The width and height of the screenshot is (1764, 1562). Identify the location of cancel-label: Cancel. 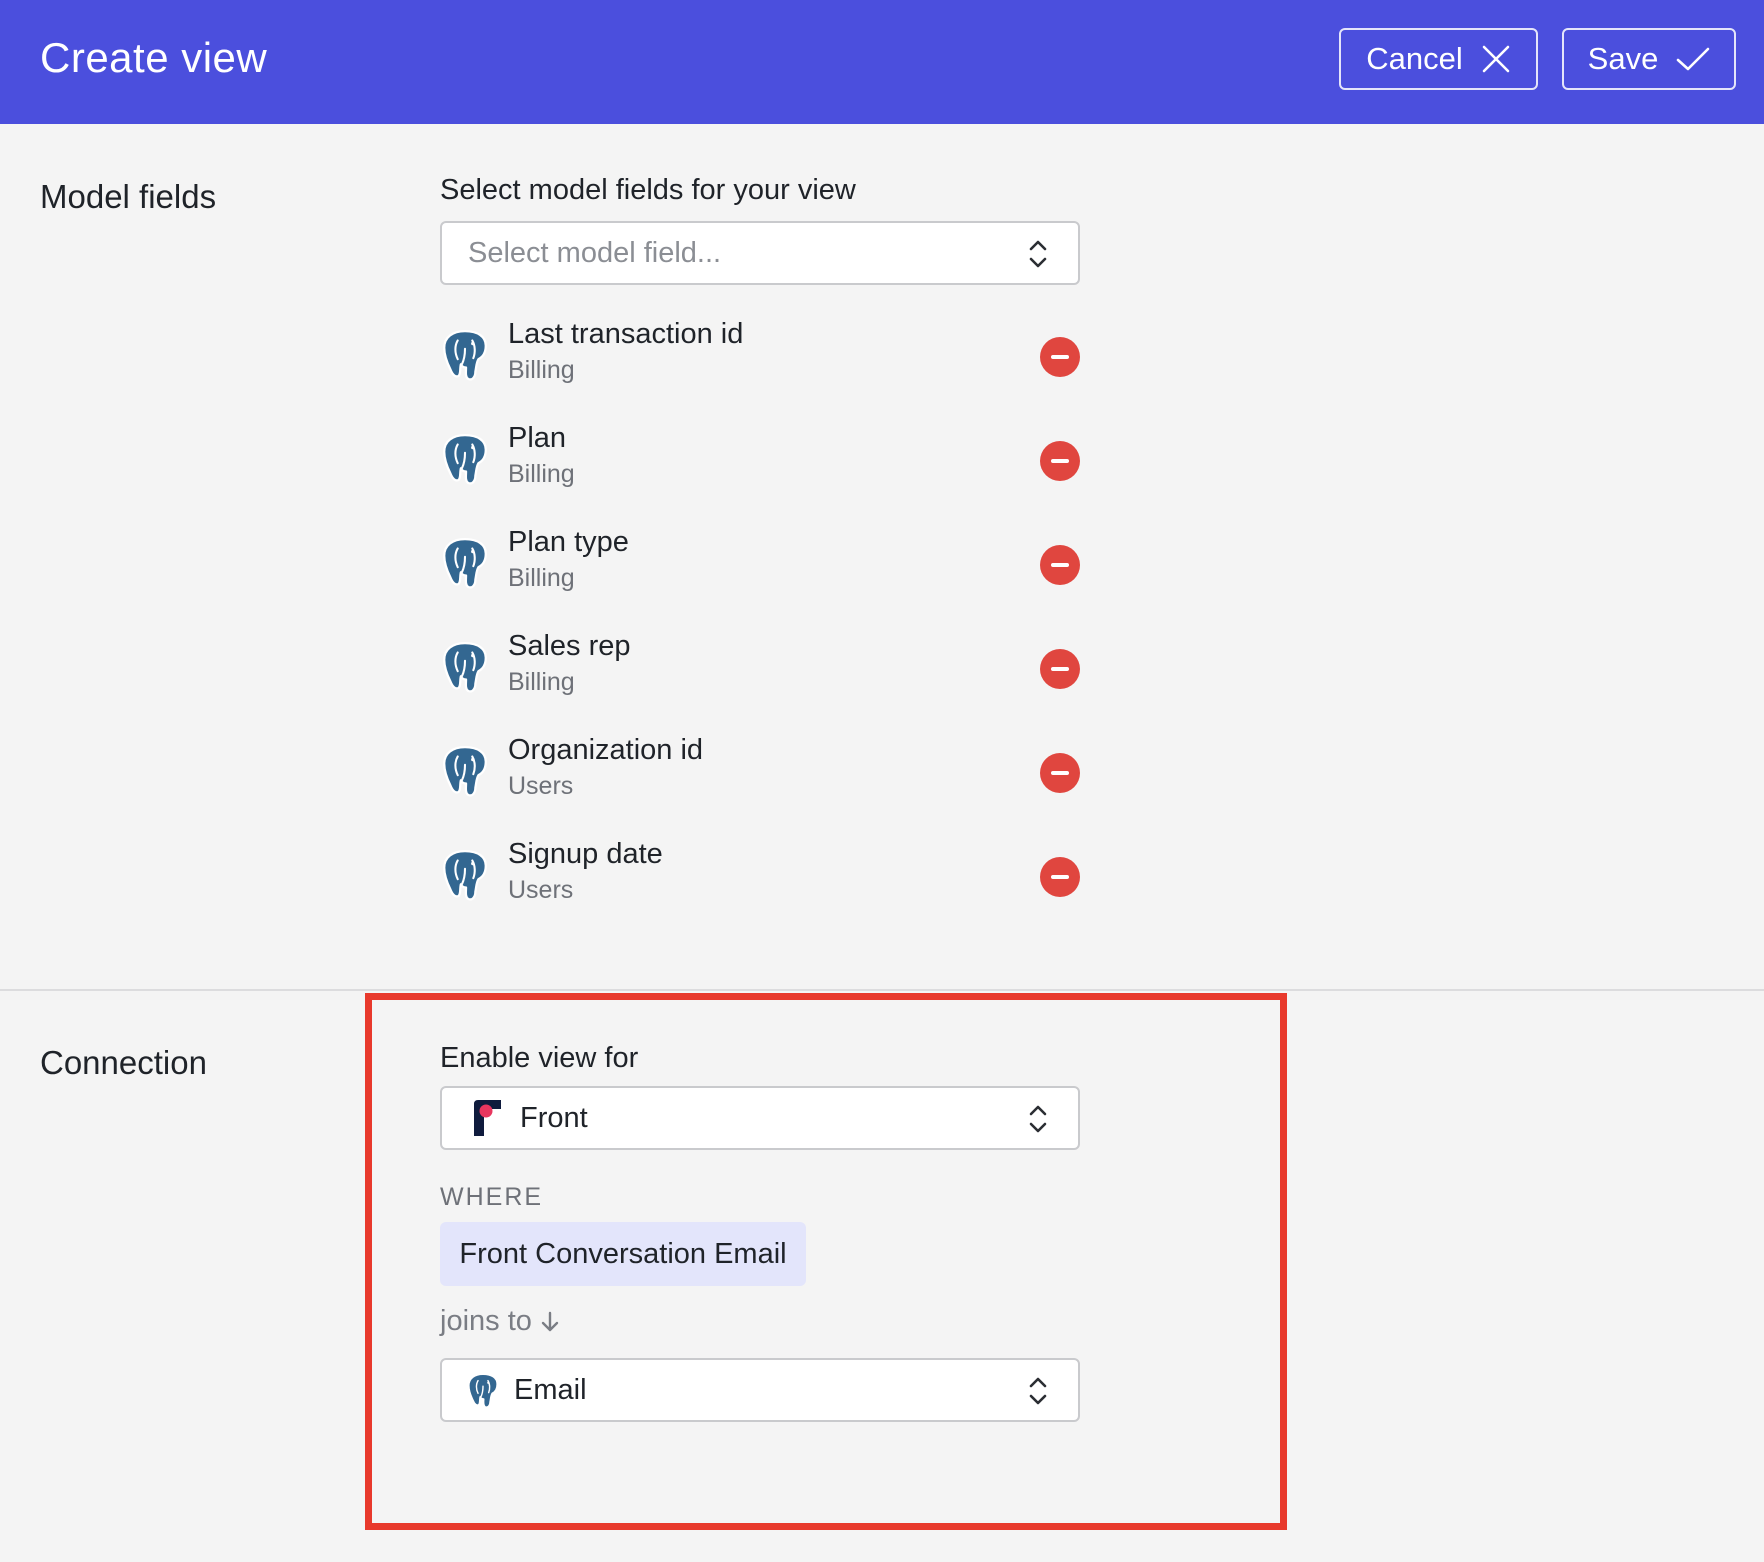
(1414, 58).